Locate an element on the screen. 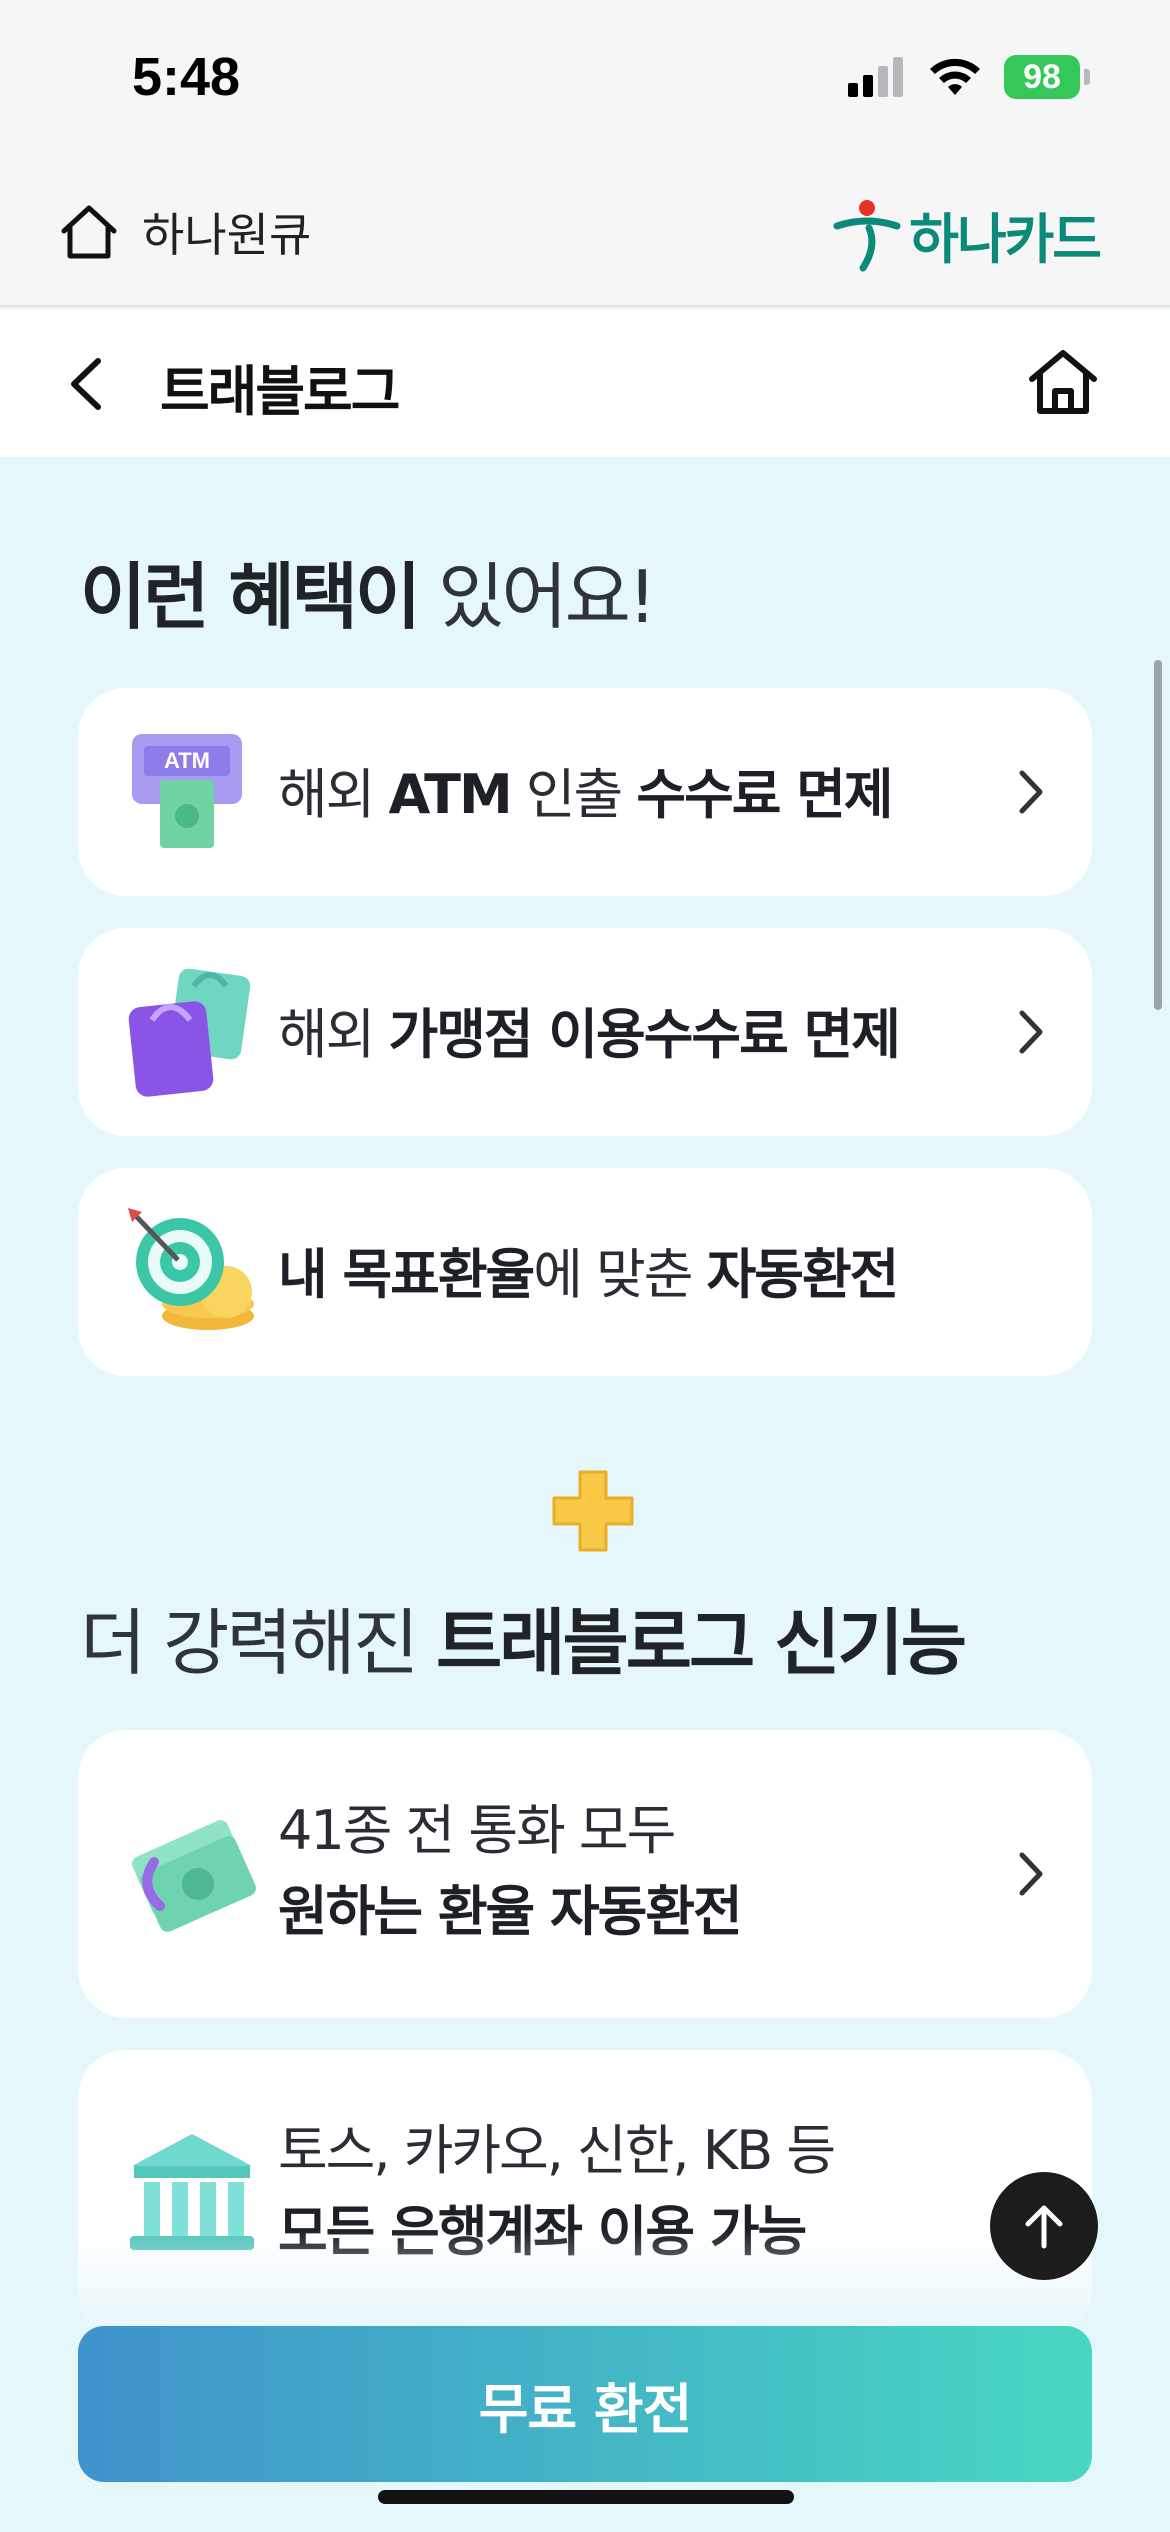 This screenshot has height=2532, width=1170. feature-bank-line1: 토스, 카카오, 신한, KB 등 is located at coordinates (557, 2150).